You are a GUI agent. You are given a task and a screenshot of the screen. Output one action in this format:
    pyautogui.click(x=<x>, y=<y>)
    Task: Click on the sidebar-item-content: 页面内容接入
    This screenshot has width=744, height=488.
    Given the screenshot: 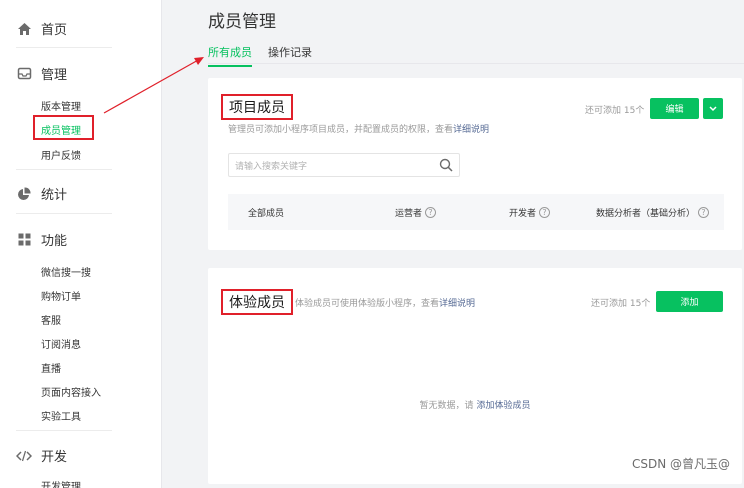 What is the action you would take?
    pyautogui.click(x=71, y=391)
    